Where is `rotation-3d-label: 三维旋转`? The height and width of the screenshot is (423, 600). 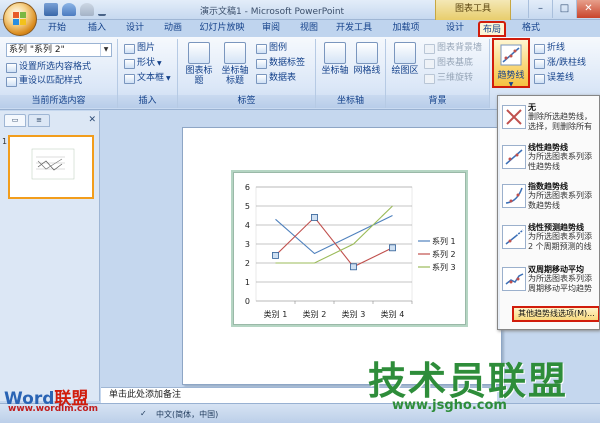 rotation-3d-label: 三维旋转 is located at coordinates (455, 78).